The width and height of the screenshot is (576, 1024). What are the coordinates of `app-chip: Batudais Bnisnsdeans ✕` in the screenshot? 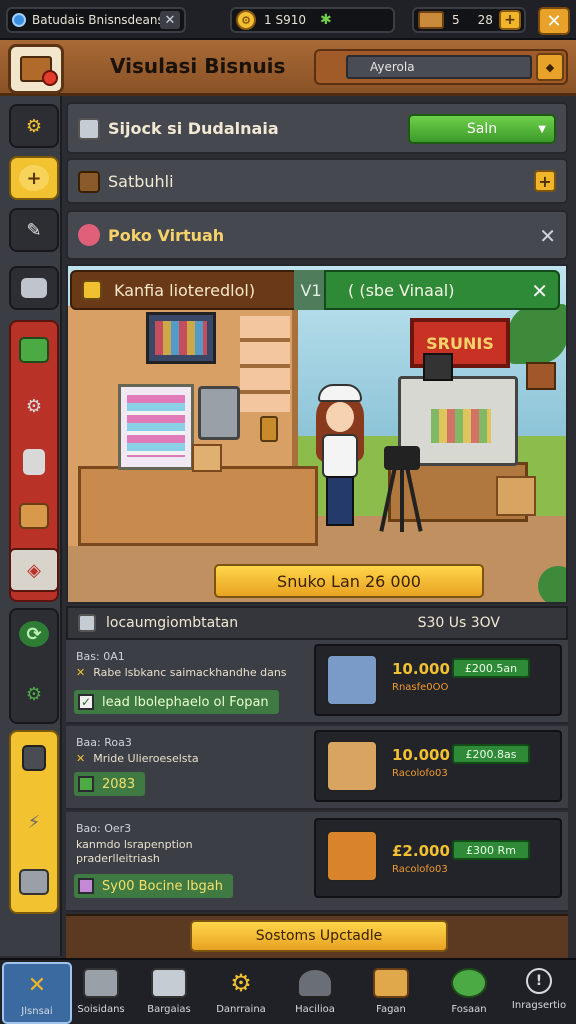 It's located at (96, 20).